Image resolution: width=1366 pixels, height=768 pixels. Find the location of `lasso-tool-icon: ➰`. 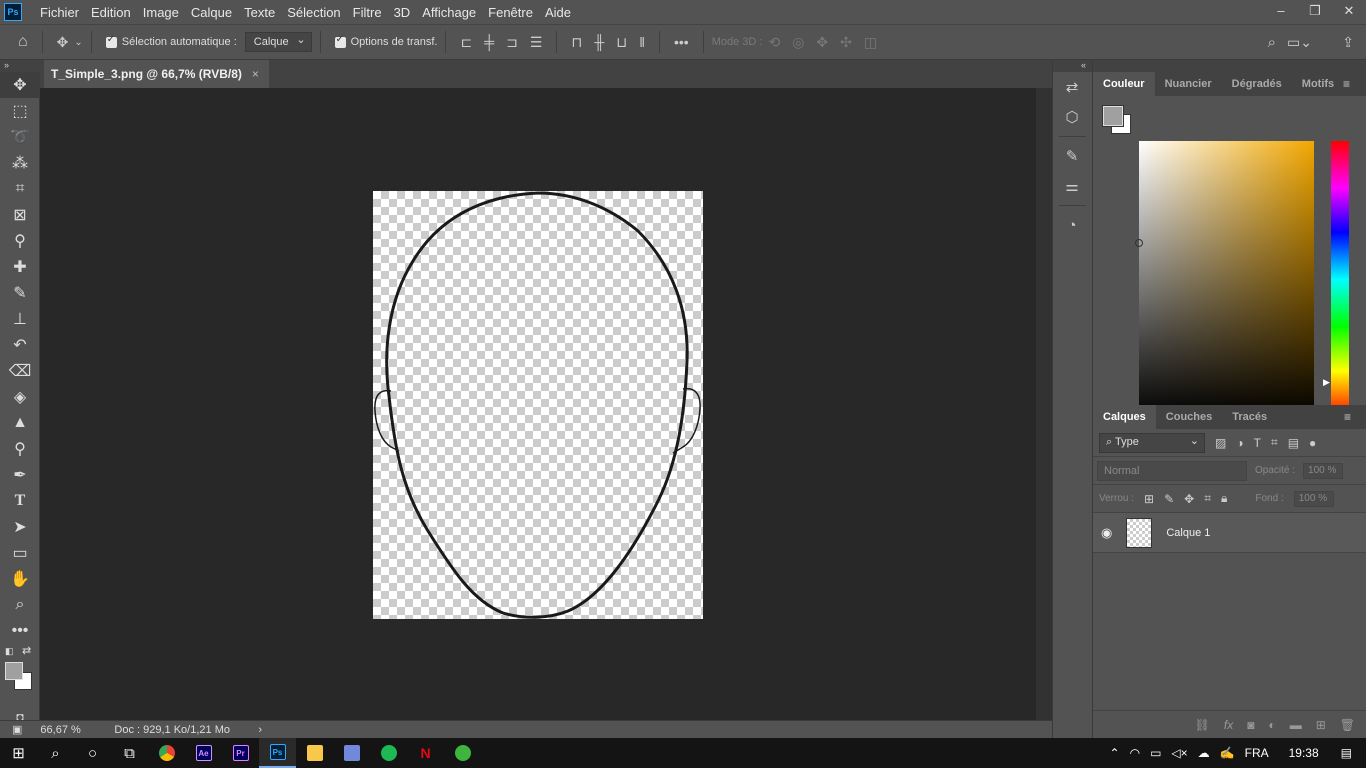

lasso-tool-icon: ➰ is located at coordinates (20, 137).